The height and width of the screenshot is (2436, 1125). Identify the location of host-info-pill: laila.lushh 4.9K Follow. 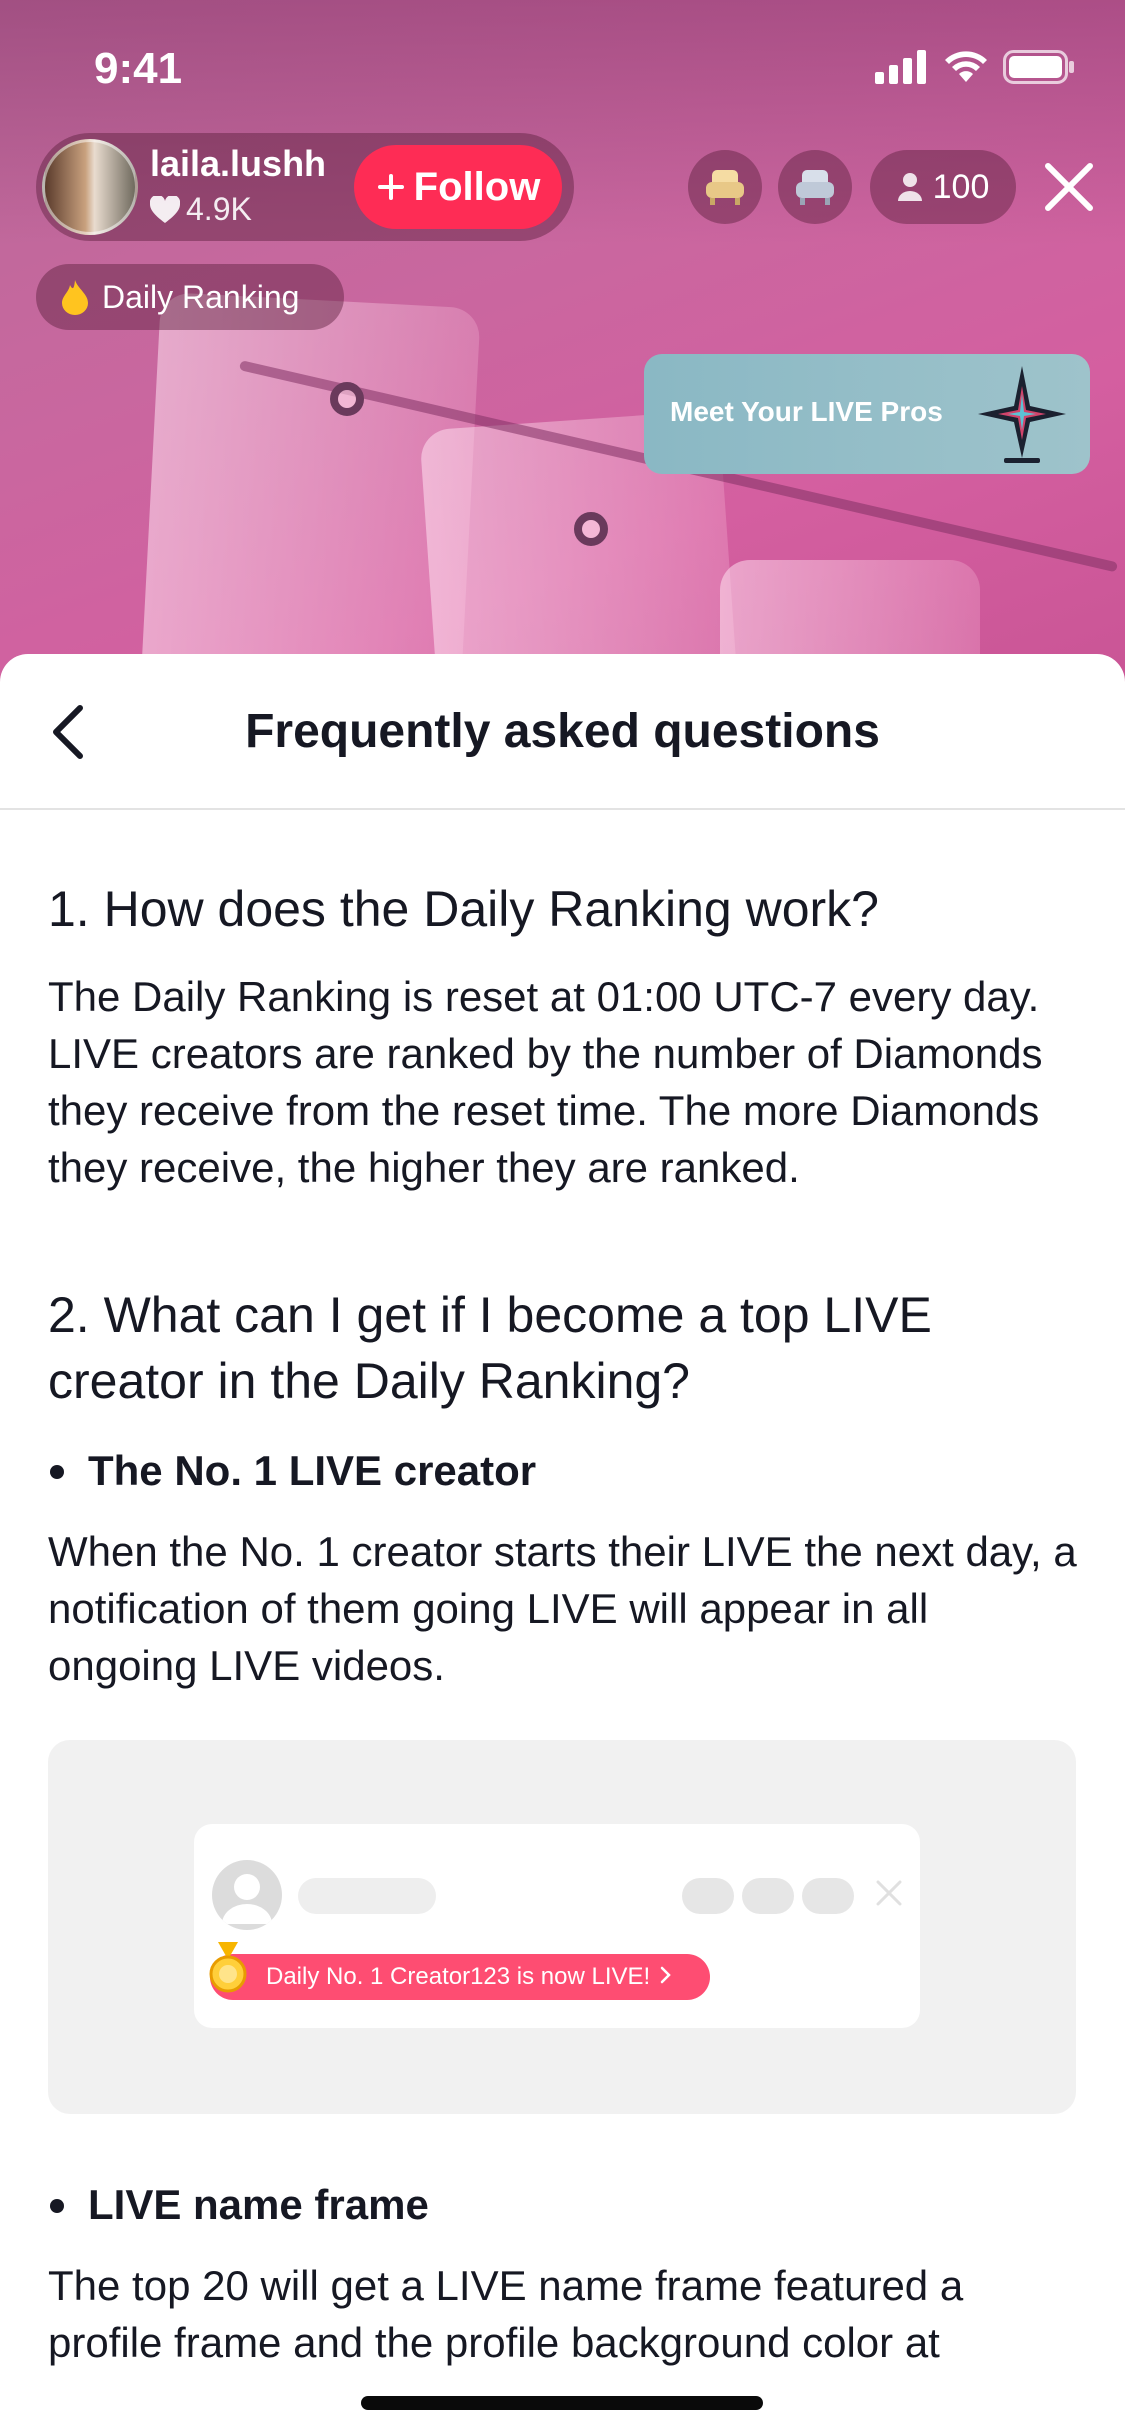
(305, 187).